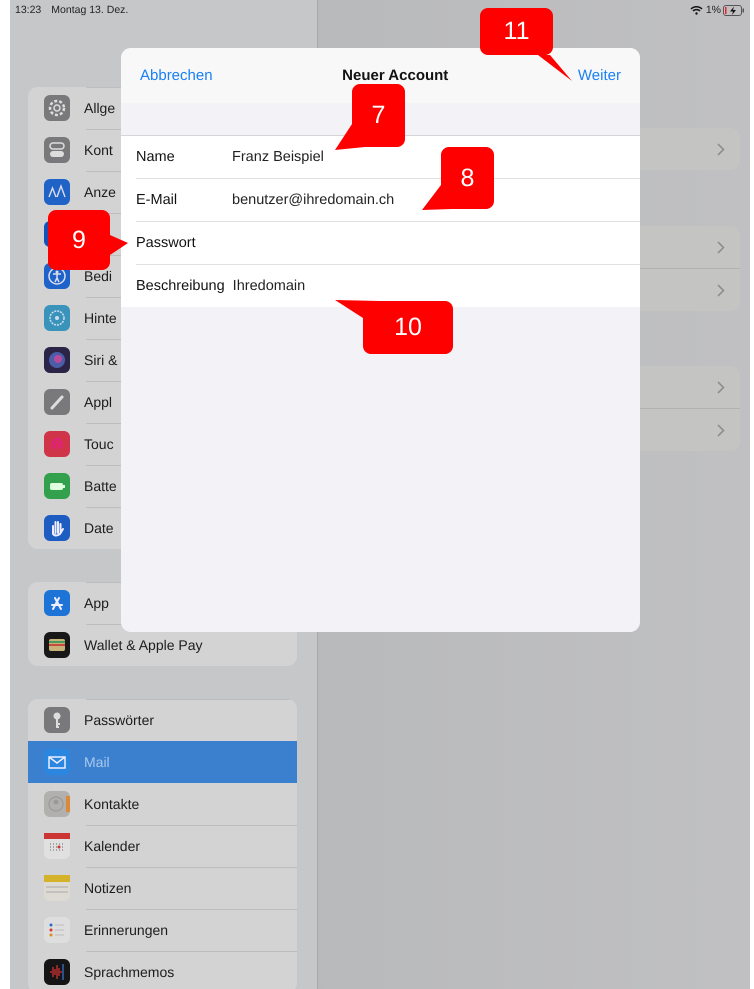 This screenshot has height=989, width=754. What do you see at coordinates (517, 31) in the screenshot?
I see `callout-number: 11` at bounding box center [517, 31].